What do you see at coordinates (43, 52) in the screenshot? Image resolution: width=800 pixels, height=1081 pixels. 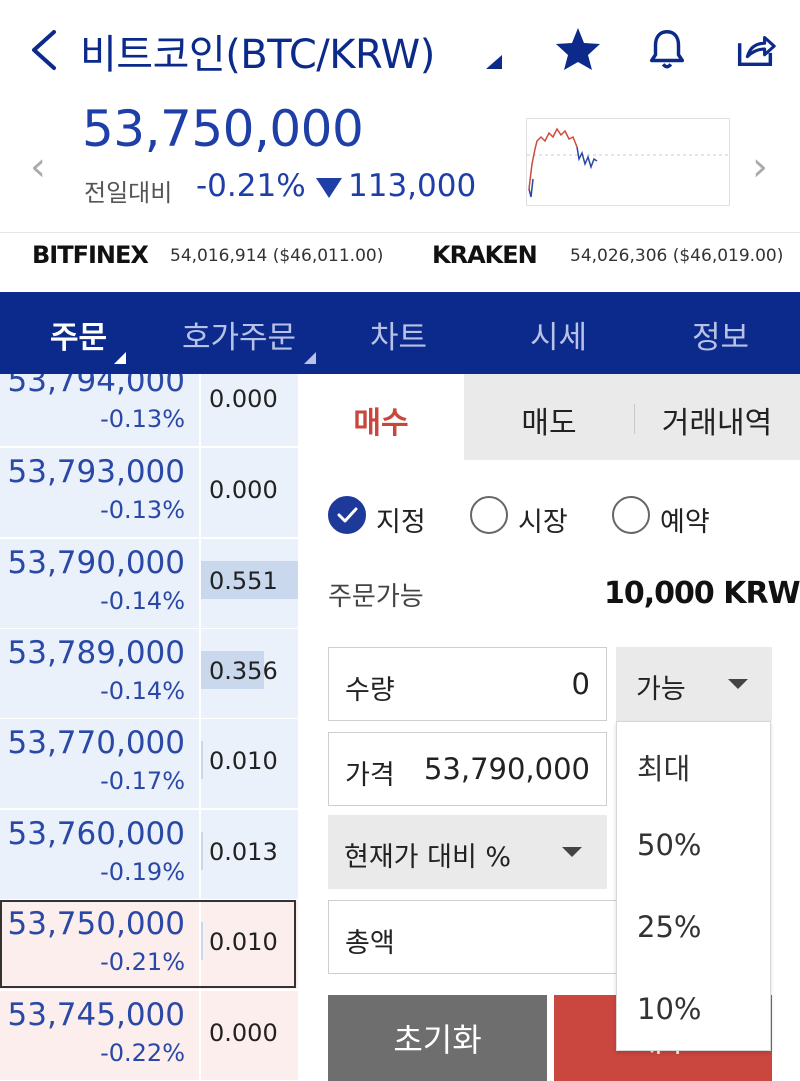 I see `back-icon` at bounding box center [43, 52].